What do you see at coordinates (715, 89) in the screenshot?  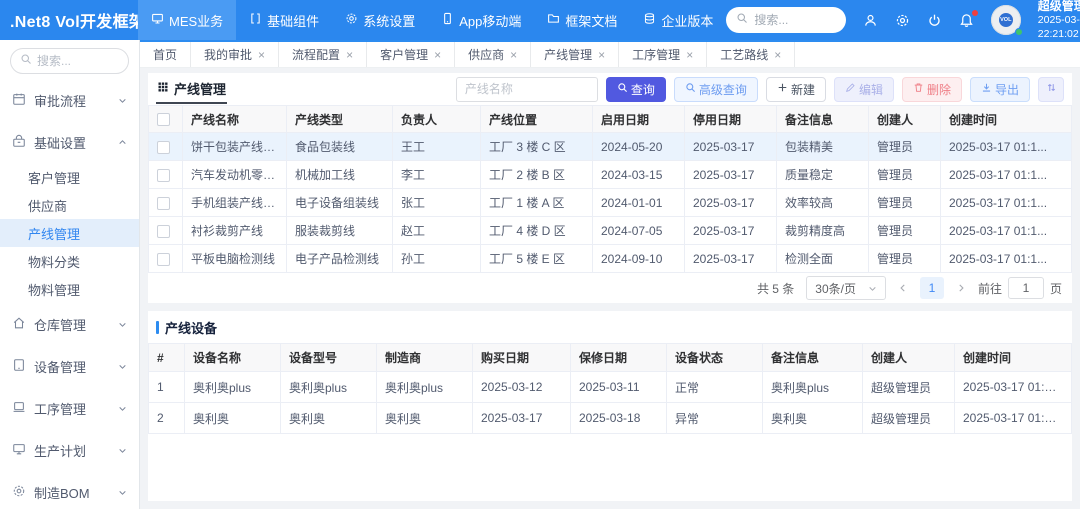 I see `advanced-query-button: 高级查询` at bounding box center [715, 89].